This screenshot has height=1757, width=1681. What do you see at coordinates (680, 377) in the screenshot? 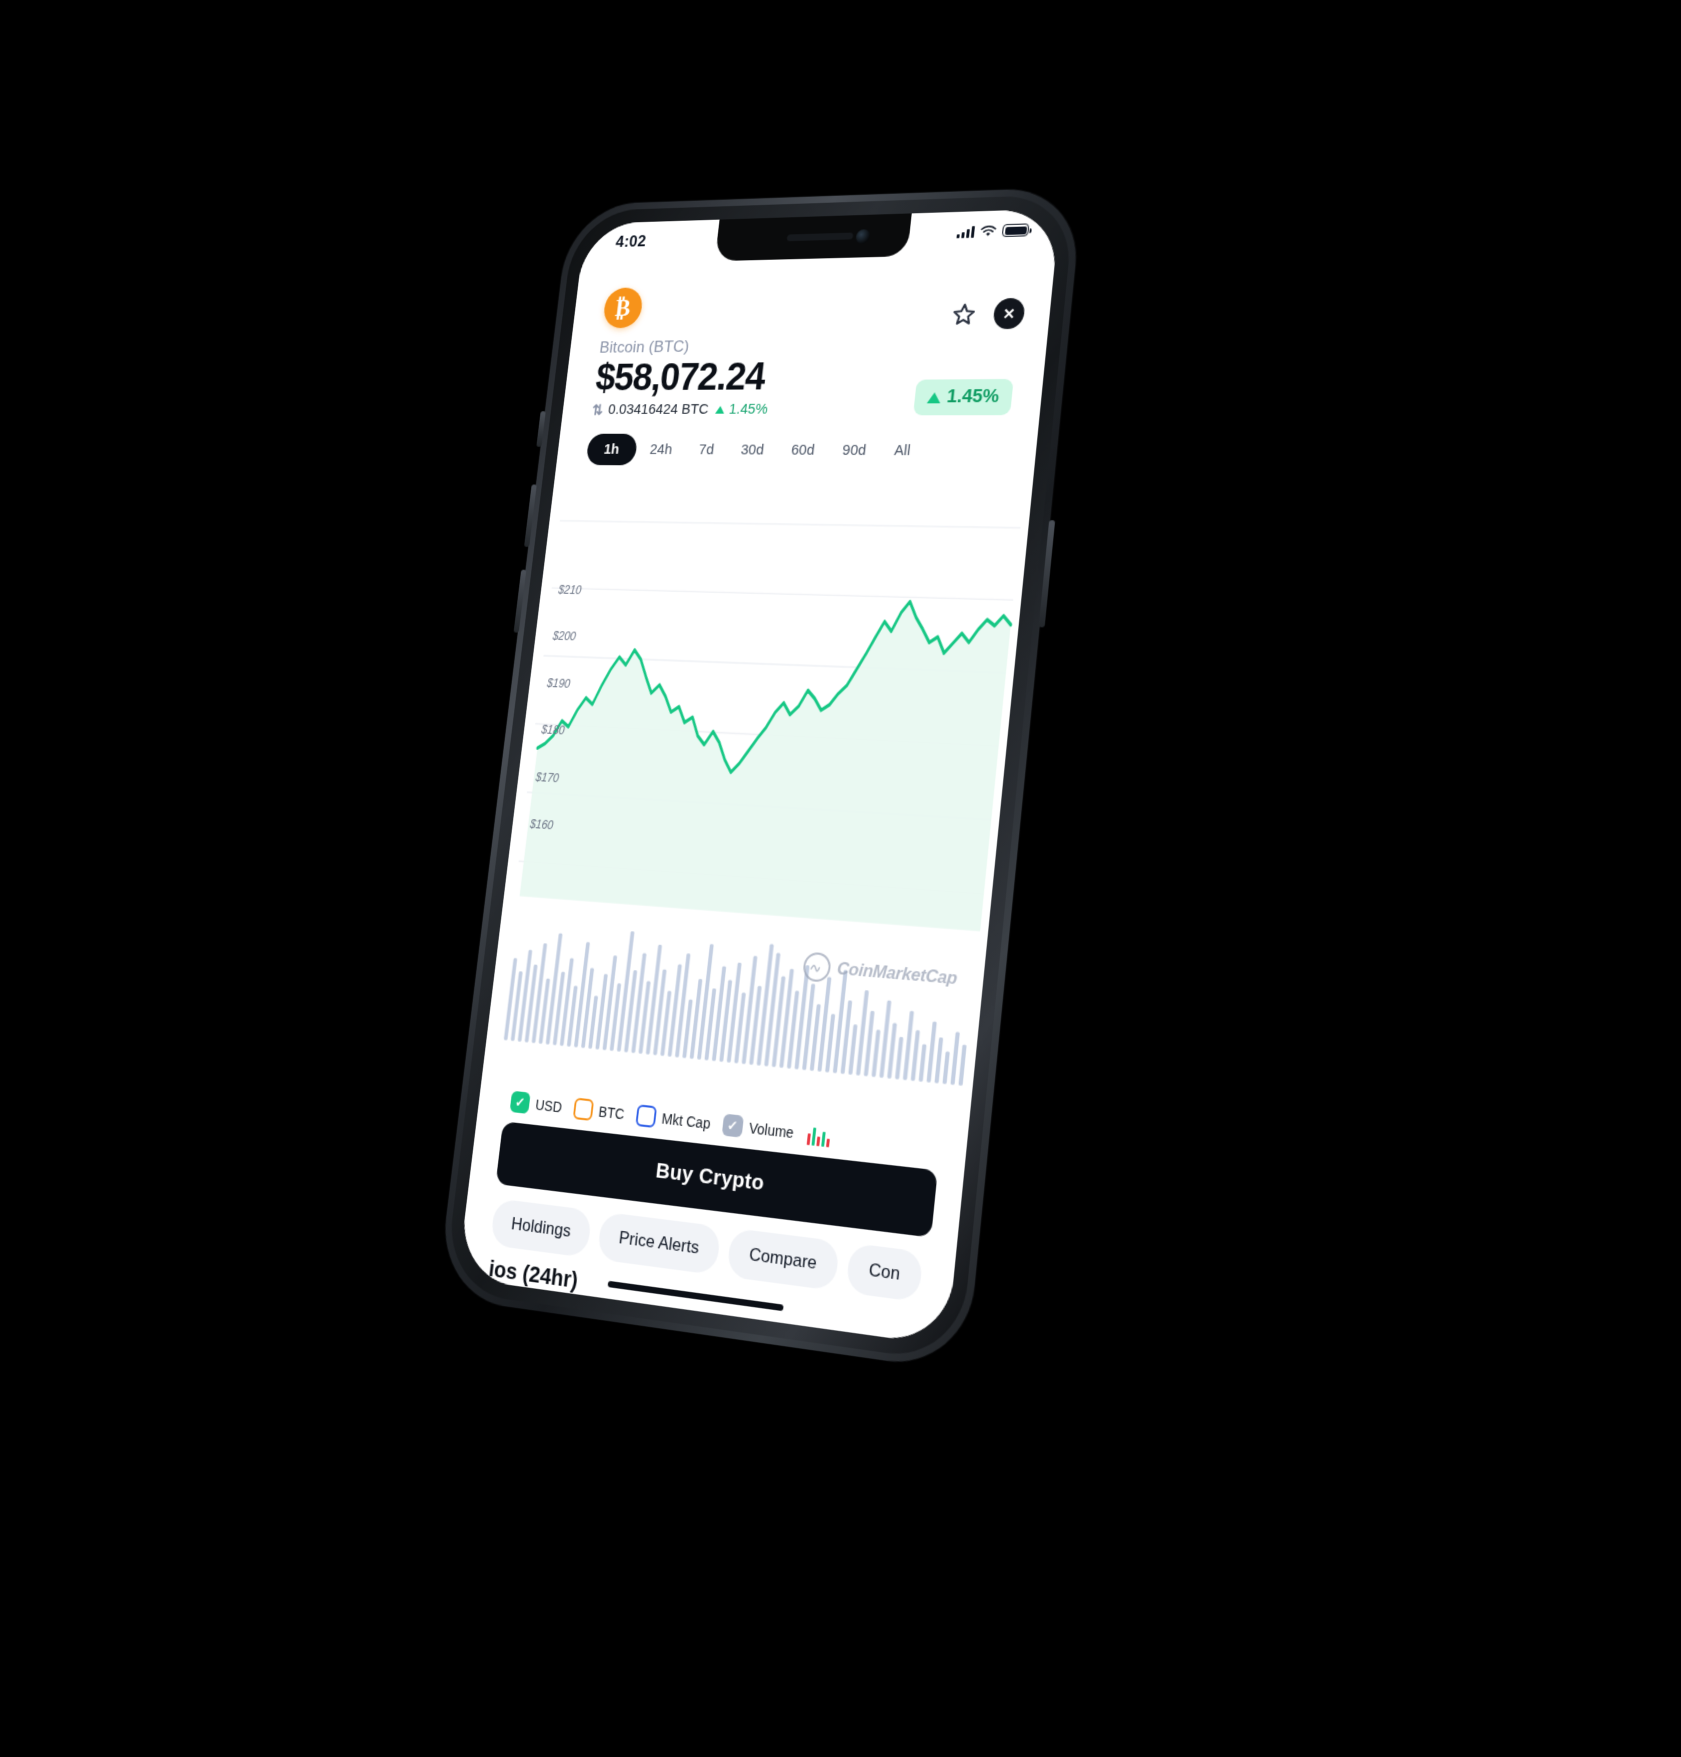
I see `coin-price: $58,072.24` at bounding box center [680, 377].